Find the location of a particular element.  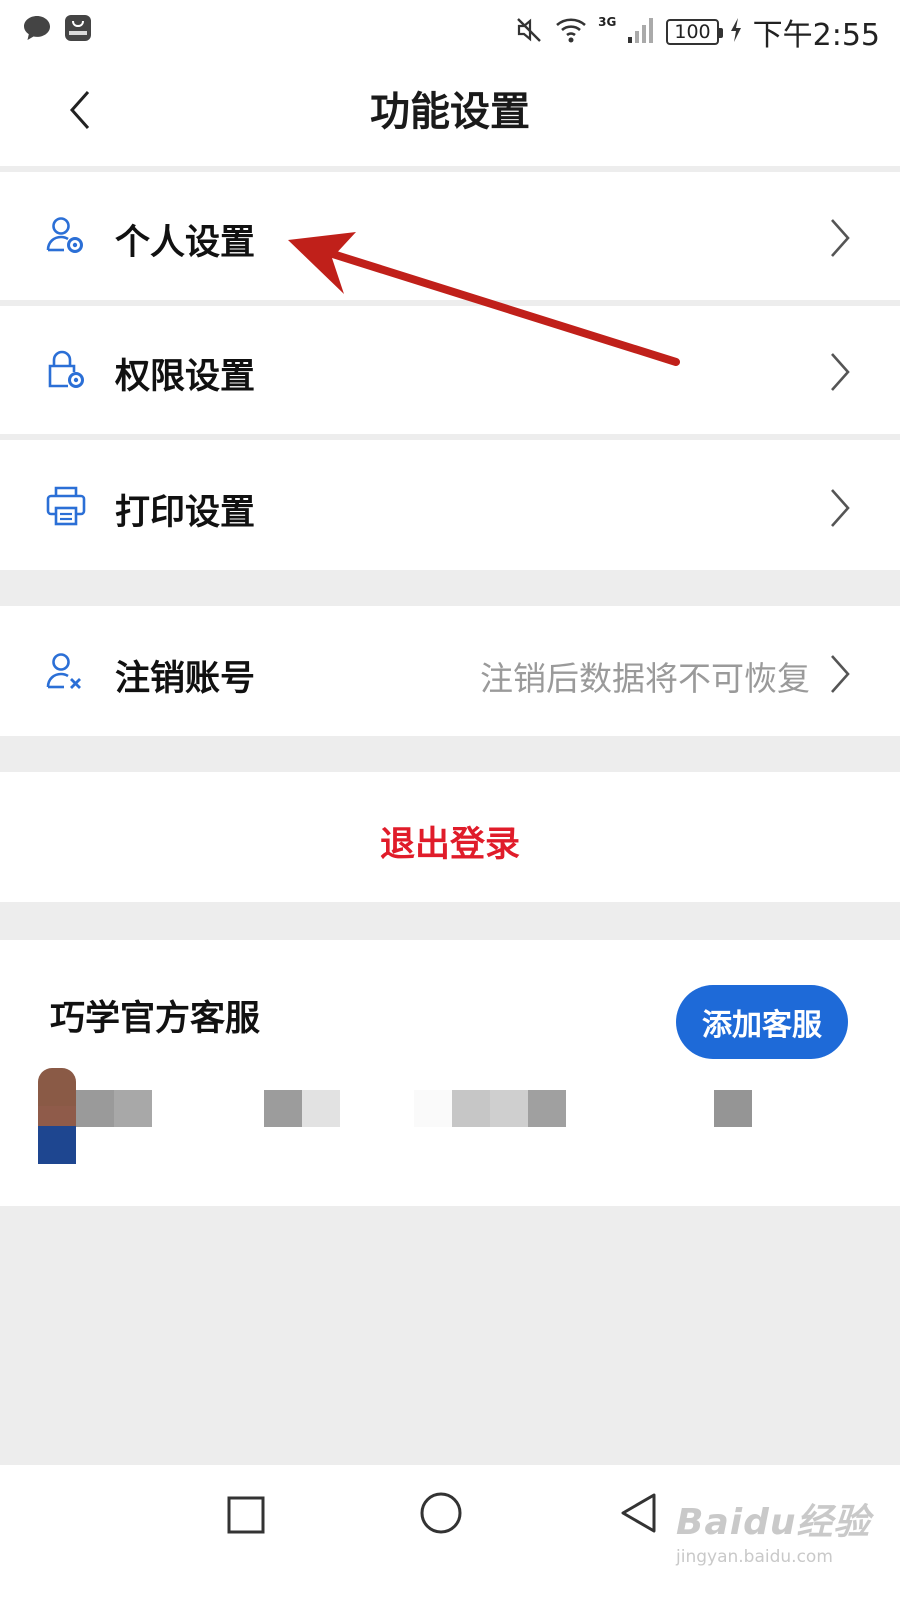

status-left is located at coordinates (57, 30).